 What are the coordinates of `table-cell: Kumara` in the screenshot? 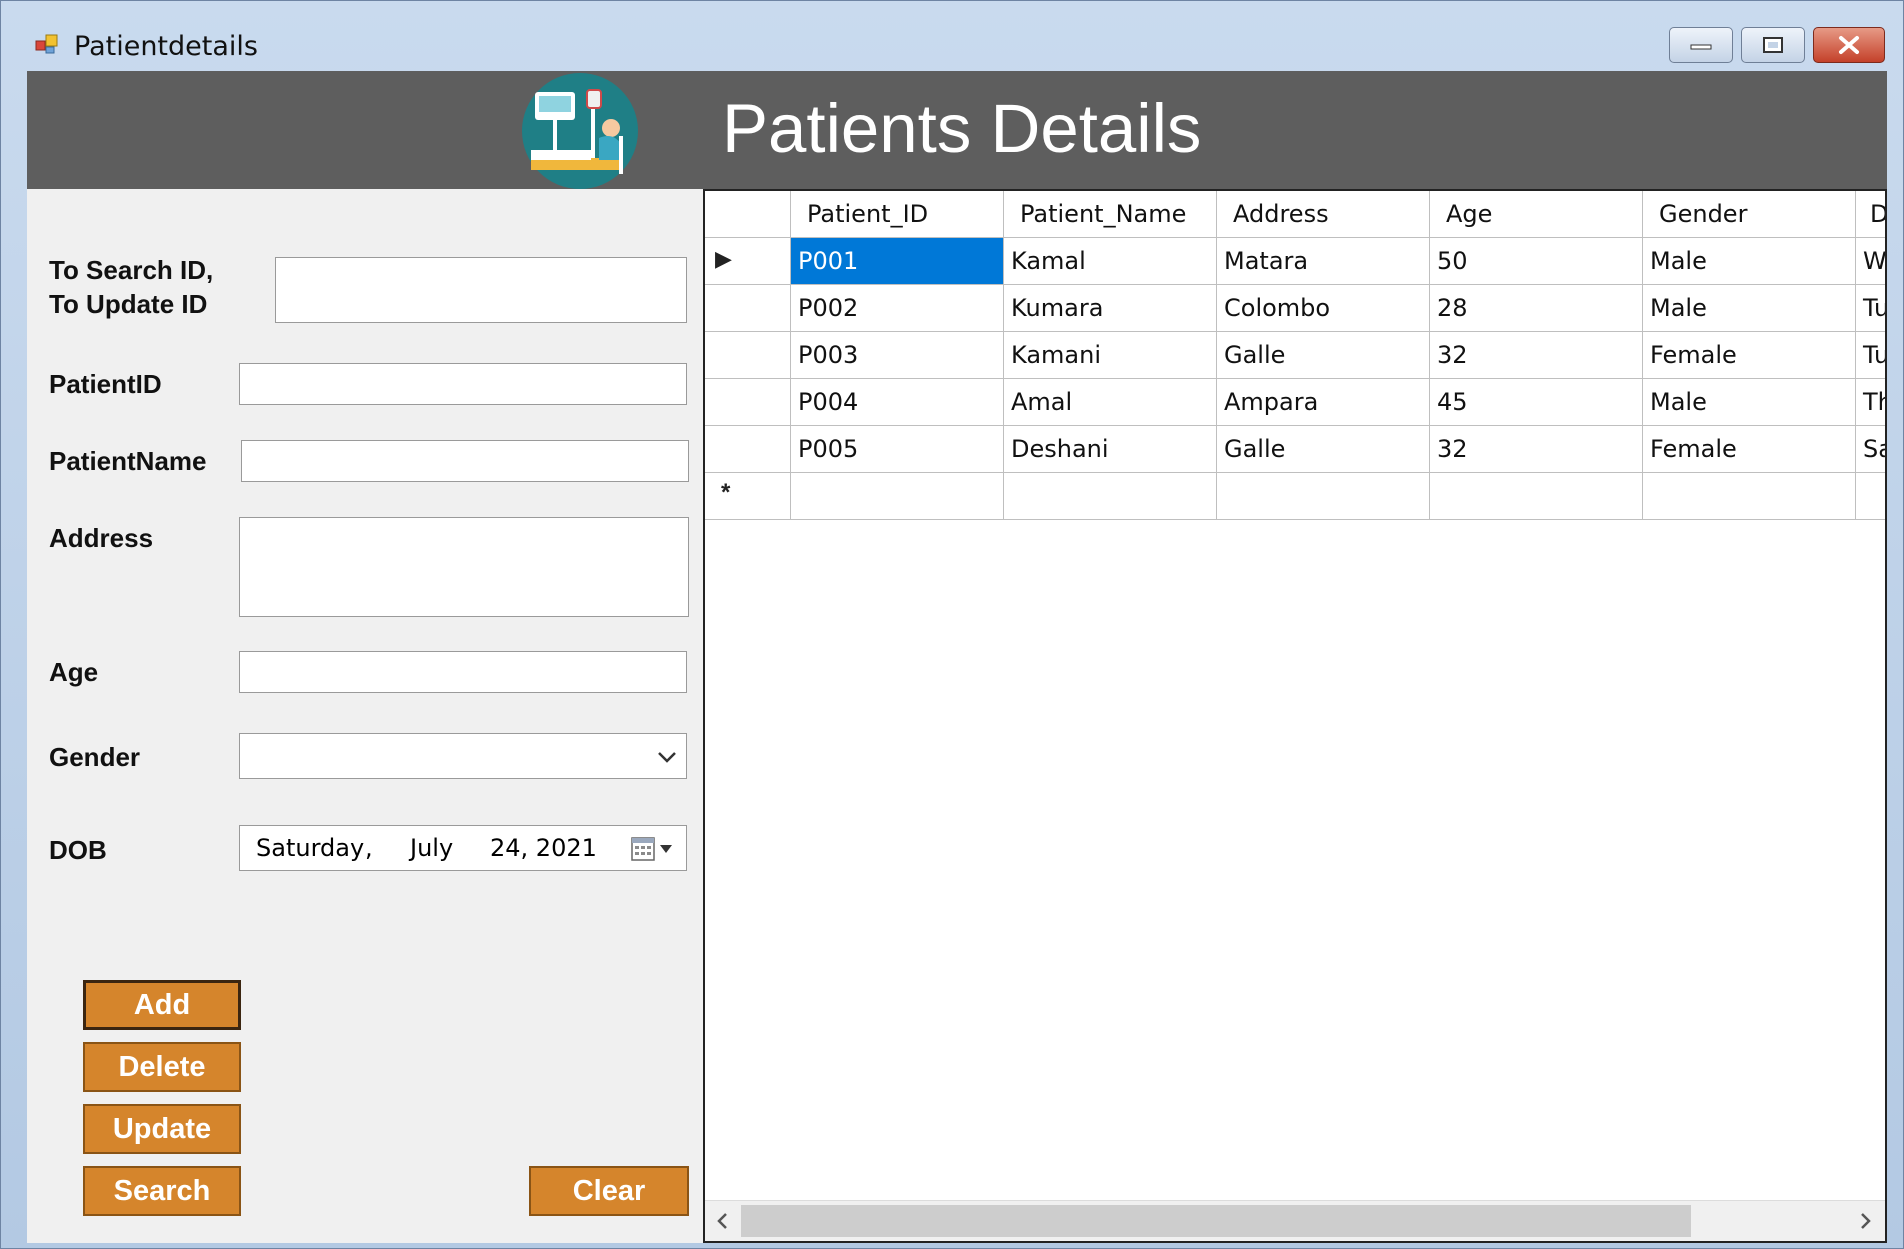 It's located at (1110, 308).